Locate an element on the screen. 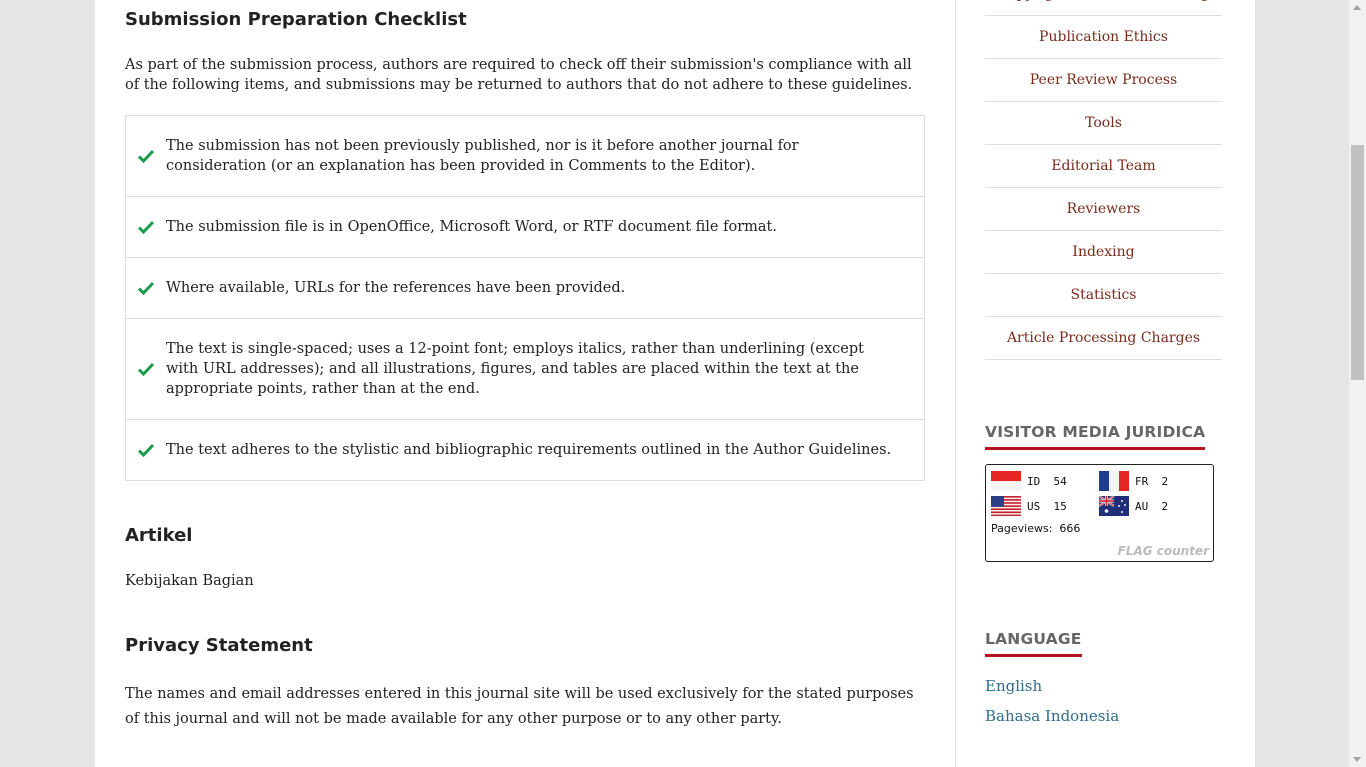 This screenshot has width=1366, height=767. sidebar-item-publication-ethics: Publication Ethics is located at coordinates (1103, 37).